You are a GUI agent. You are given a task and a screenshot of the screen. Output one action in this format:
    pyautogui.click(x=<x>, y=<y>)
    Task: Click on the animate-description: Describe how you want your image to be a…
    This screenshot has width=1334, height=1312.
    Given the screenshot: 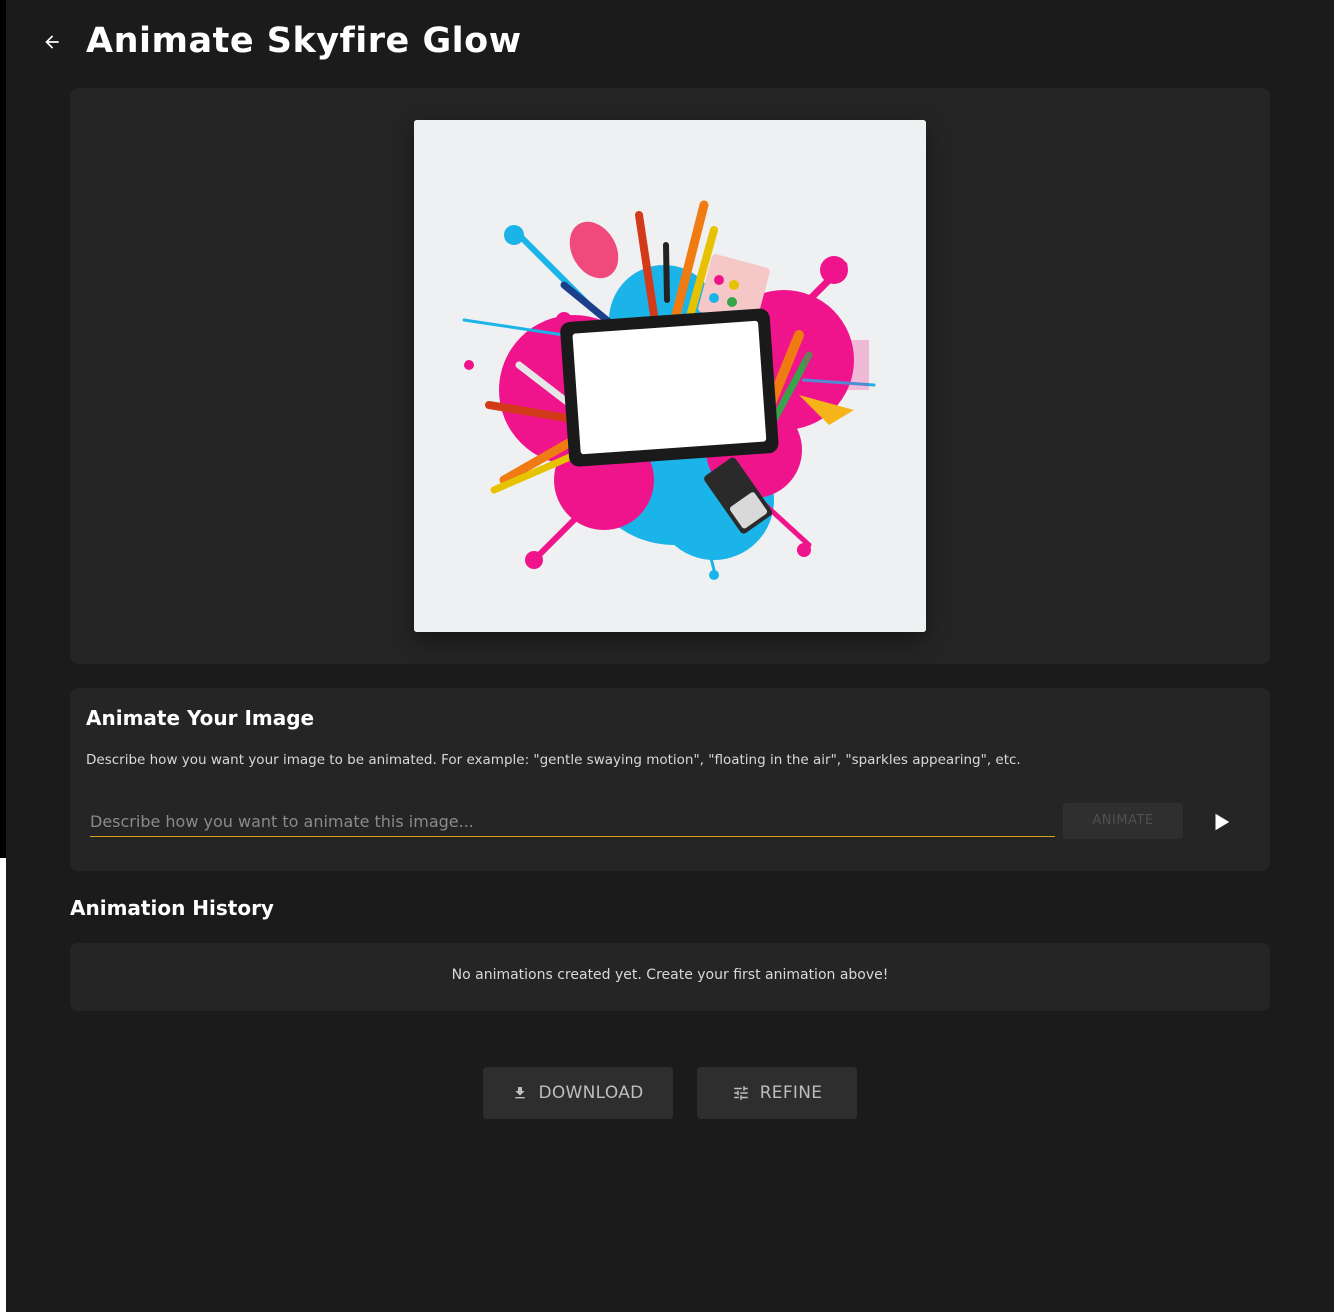 What is the action you would take?
    pyautogui.click(x=553, y=760)
    